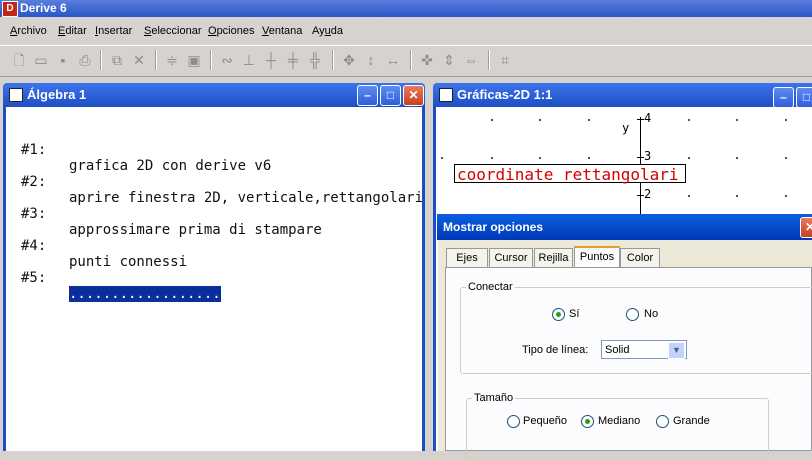  I want to click on app-title-bar: D Derive 6, so click(406, 8).